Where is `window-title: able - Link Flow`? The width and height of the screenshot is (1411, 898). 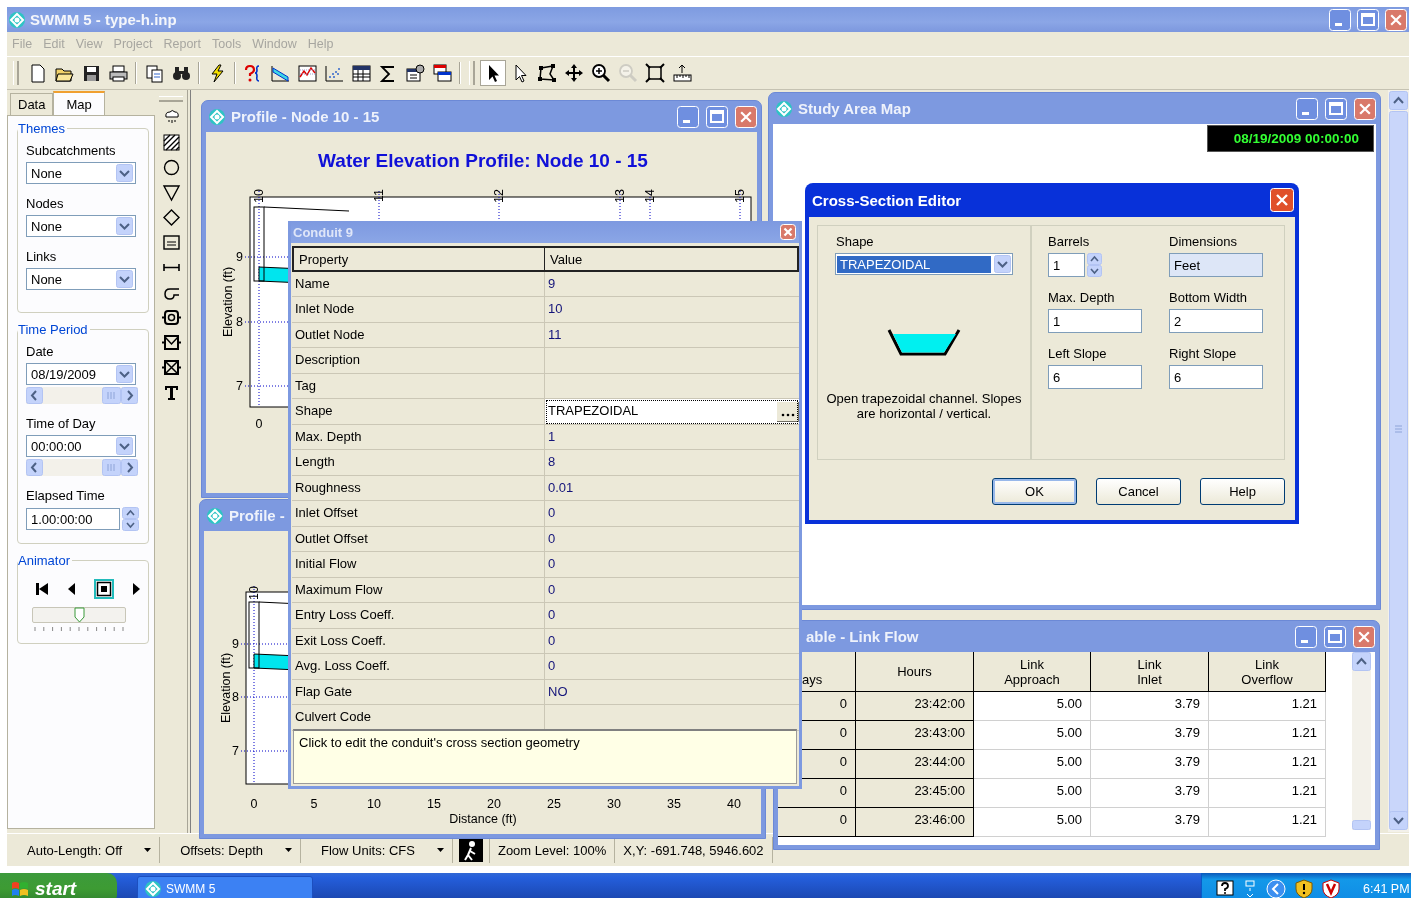
window-title: able - Link Flow is located at coordinates (862, 636).